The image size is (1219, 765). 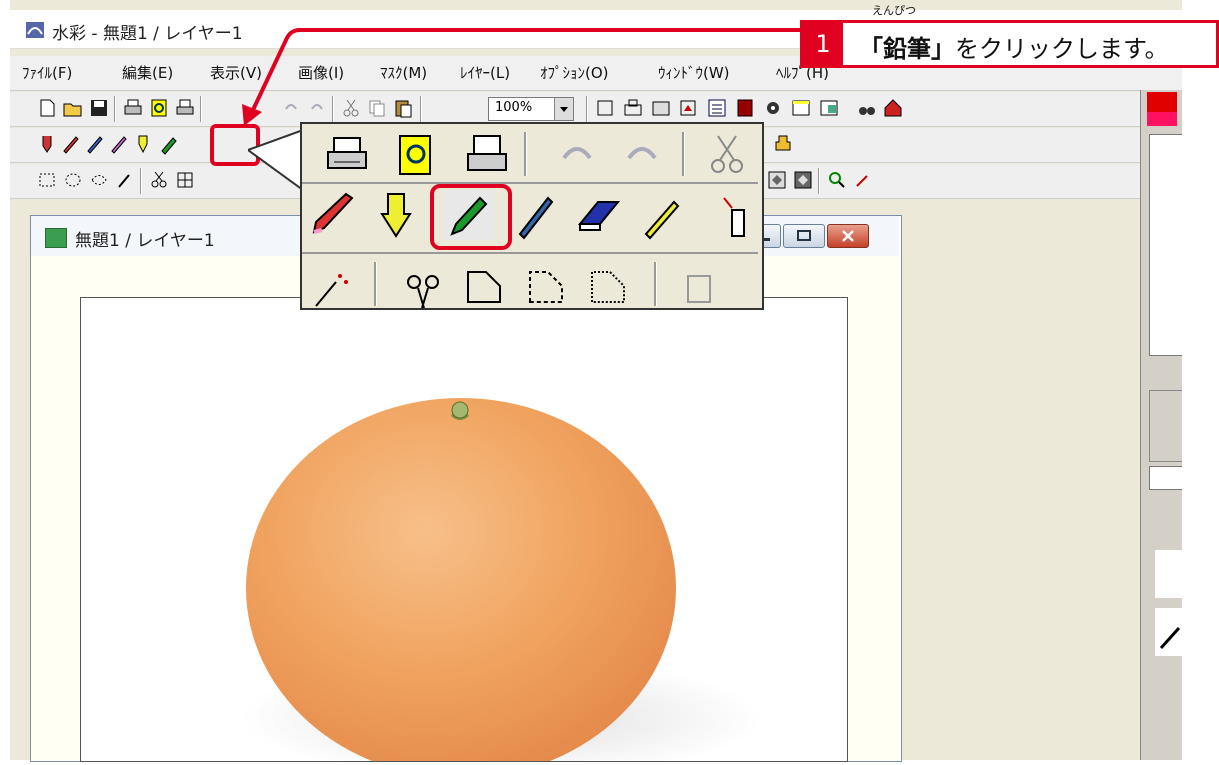 What do you see at coordinates (663, 215) in the screenshot?
I see `dropper-brush-icon` at bounding box center [663, 215].